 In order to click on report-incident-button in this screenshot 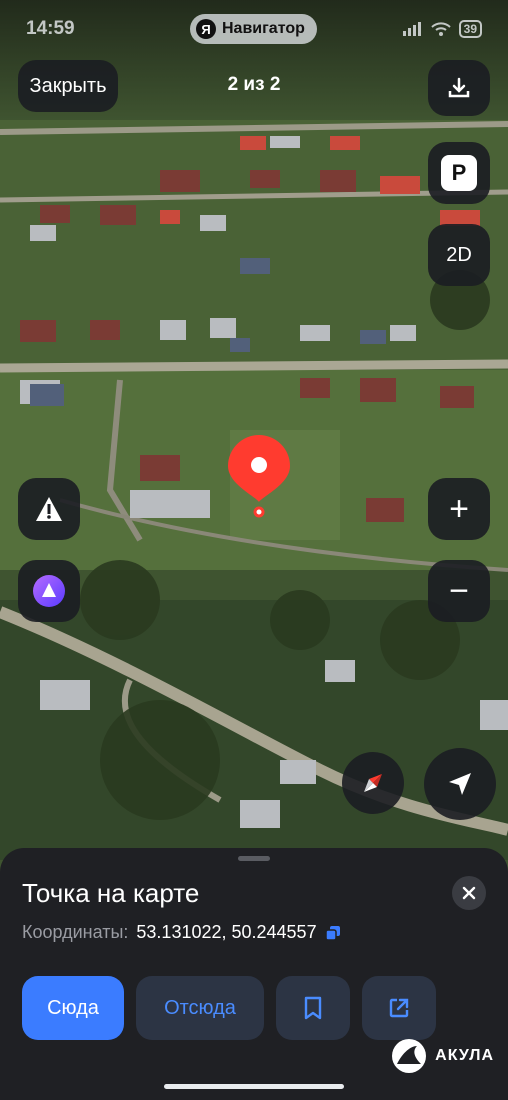, I will do `click(49, 509)`.